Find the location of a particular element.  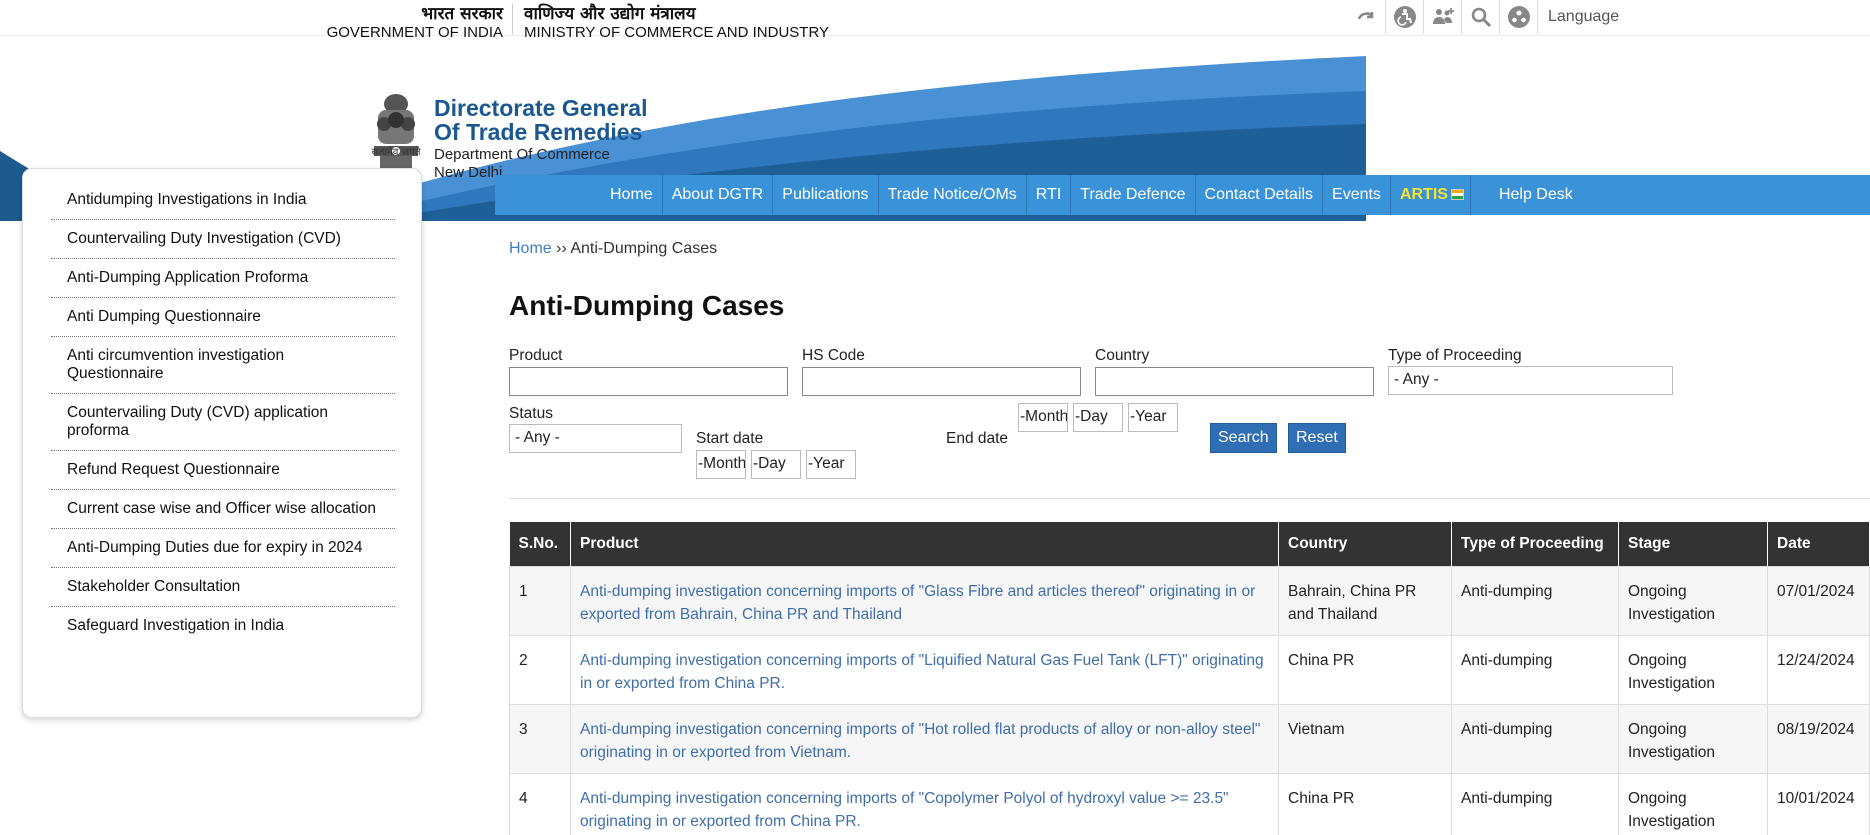

col-header-stage: Stage is located at coordinates (1693, 544).